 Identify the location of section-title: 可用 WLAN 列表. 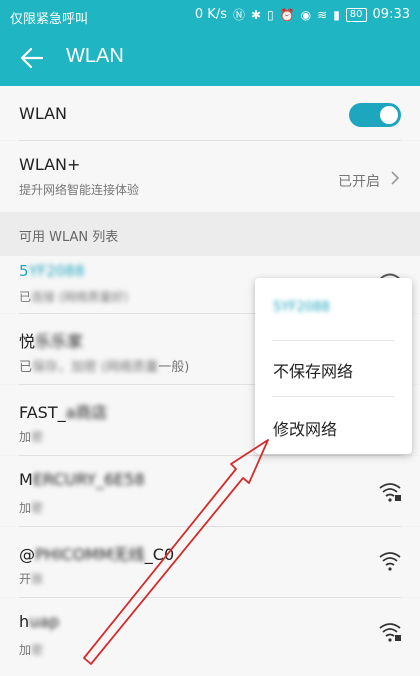
(69, 237).